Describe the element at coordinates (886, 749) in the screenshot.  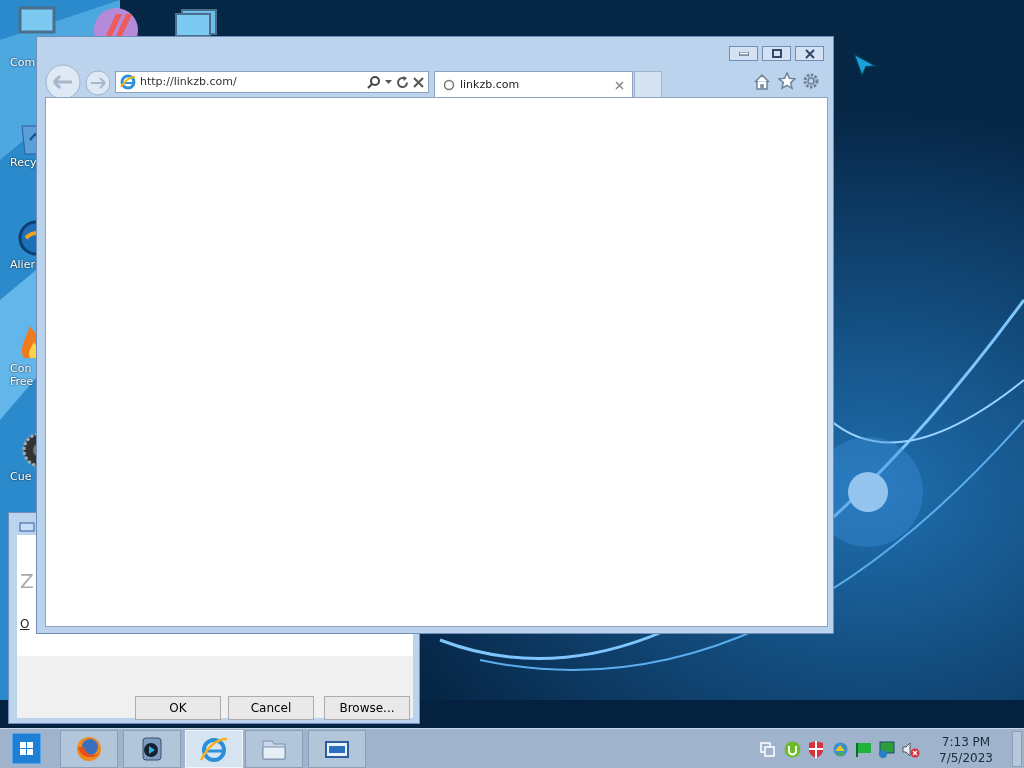
I see `network-icon` at that location.